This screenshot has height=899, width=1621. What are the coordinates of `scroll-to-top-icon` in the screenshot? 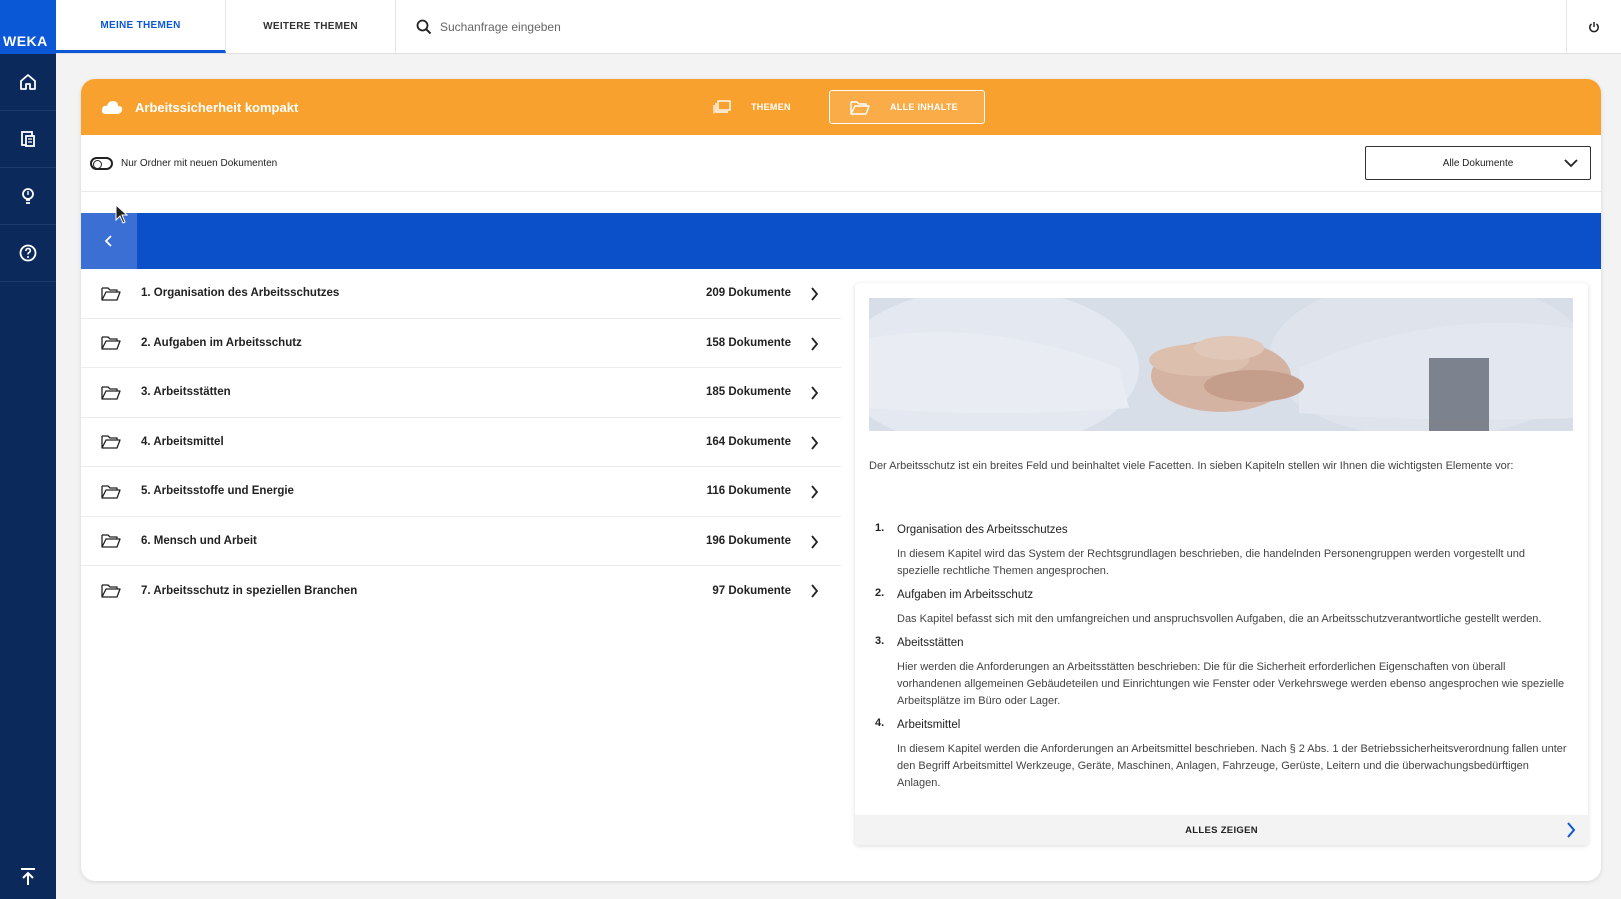 It's located at (28, 876).